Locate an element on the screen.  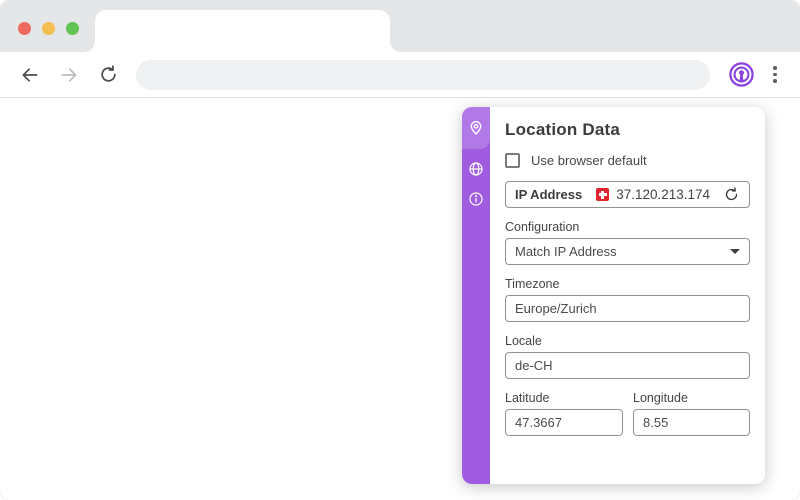
ip-address-field: IP Address 37.120.213.174 is located at coordinates (627, 194).